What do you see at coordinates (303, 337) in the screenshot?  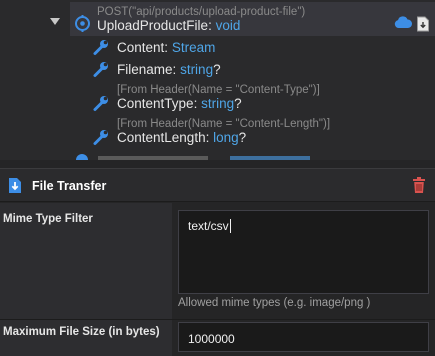 I see `max-size-input: 1000000` at bounding box center [303, 337].